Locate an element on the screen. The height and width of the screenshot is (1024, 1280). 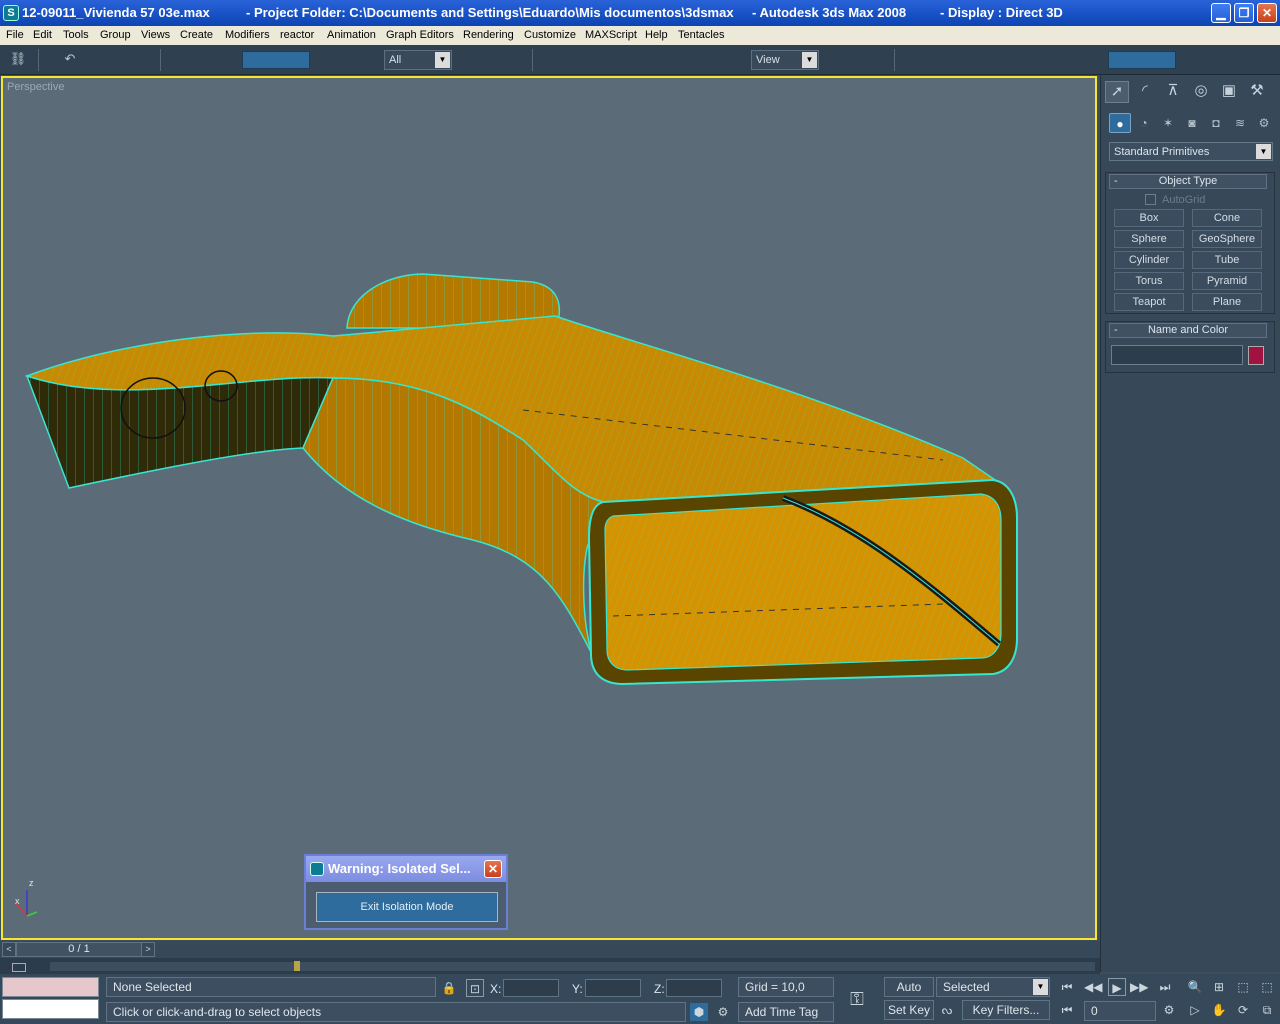
menu-tools: Tools is located at coordinates (76, 35).